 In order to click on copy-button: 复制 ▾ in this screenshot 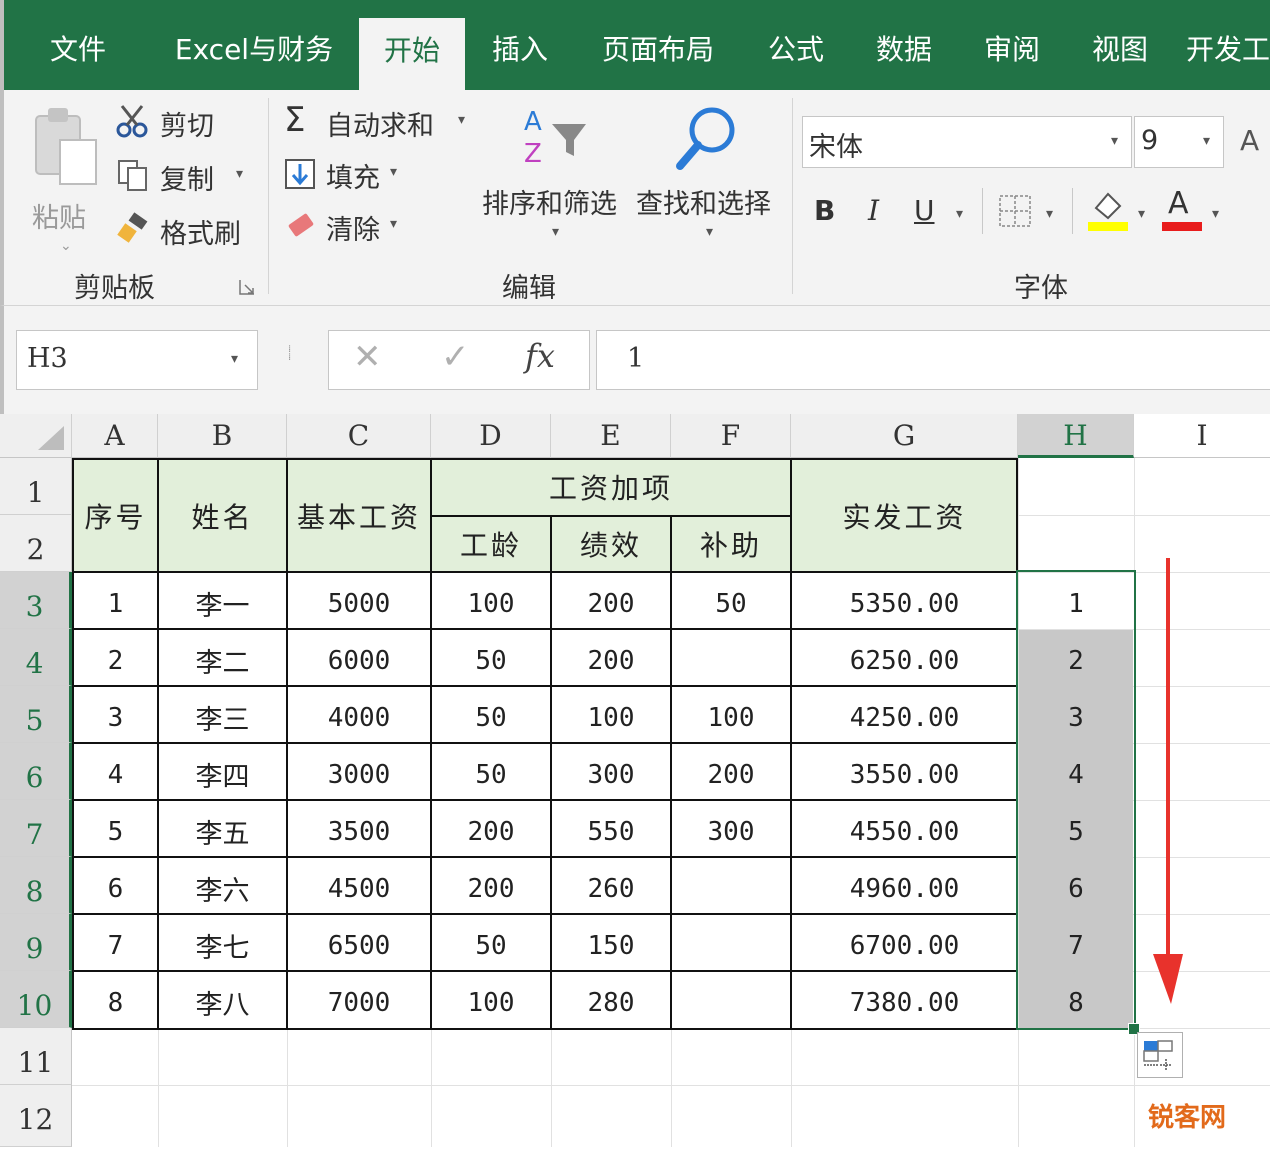, I will do `click(186, 177)`.